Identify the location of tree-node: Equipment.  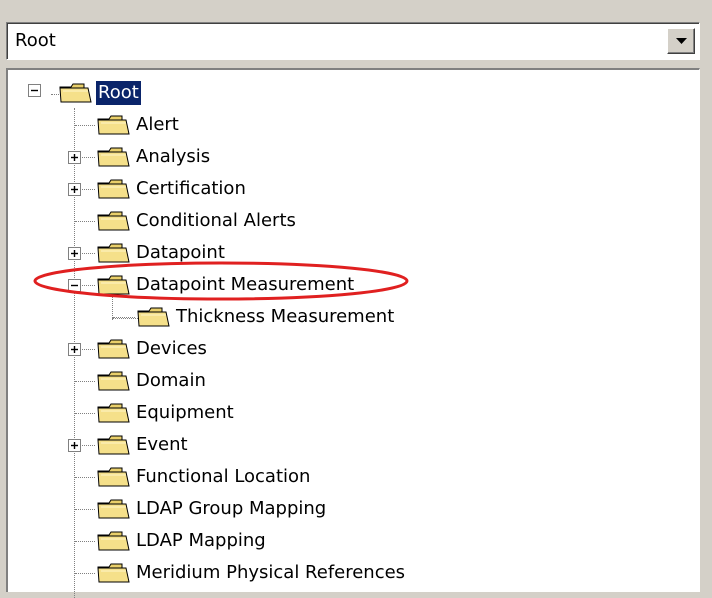
(166, 413).